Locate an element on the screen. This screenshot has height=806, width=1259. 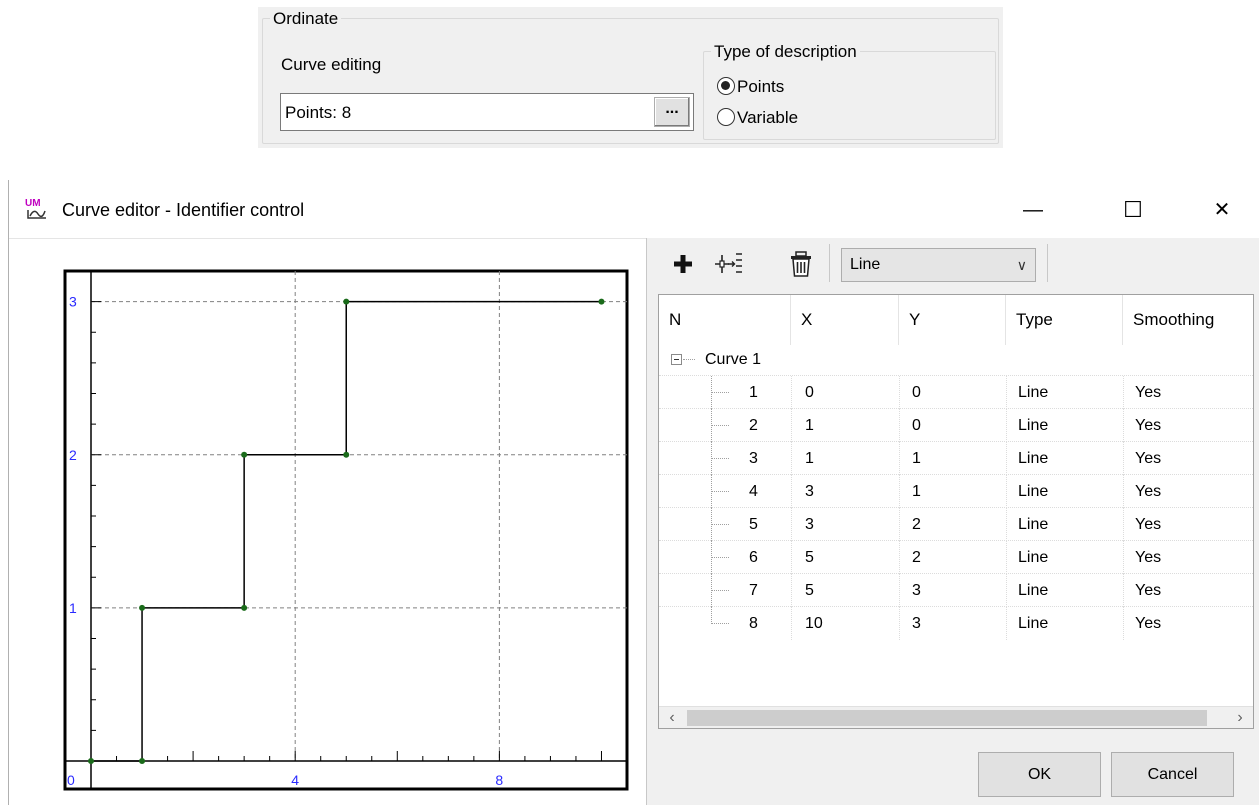
table-row: 1 0 0 Line Yes is located at coordinates (956, 392).